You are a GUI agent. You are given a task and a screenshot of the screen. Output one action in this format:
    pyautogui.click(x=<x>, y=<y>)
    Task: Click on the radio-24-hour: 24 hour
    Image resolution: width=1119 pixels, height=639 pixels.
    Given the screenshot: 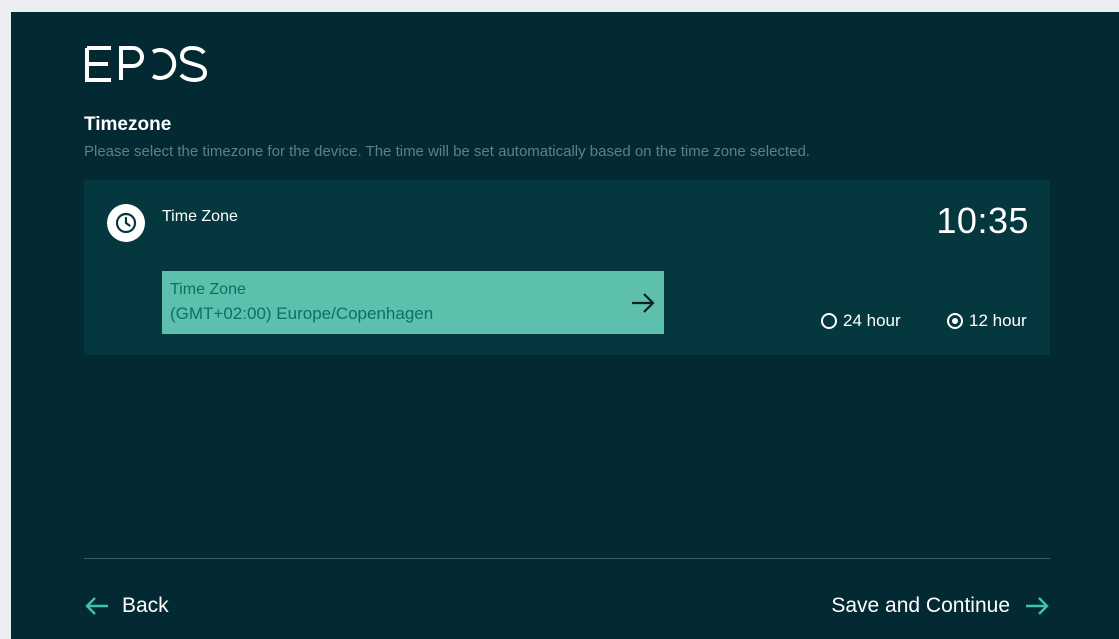 What is the action you would take?
    pyautogui.click(x=861, y=321)
    